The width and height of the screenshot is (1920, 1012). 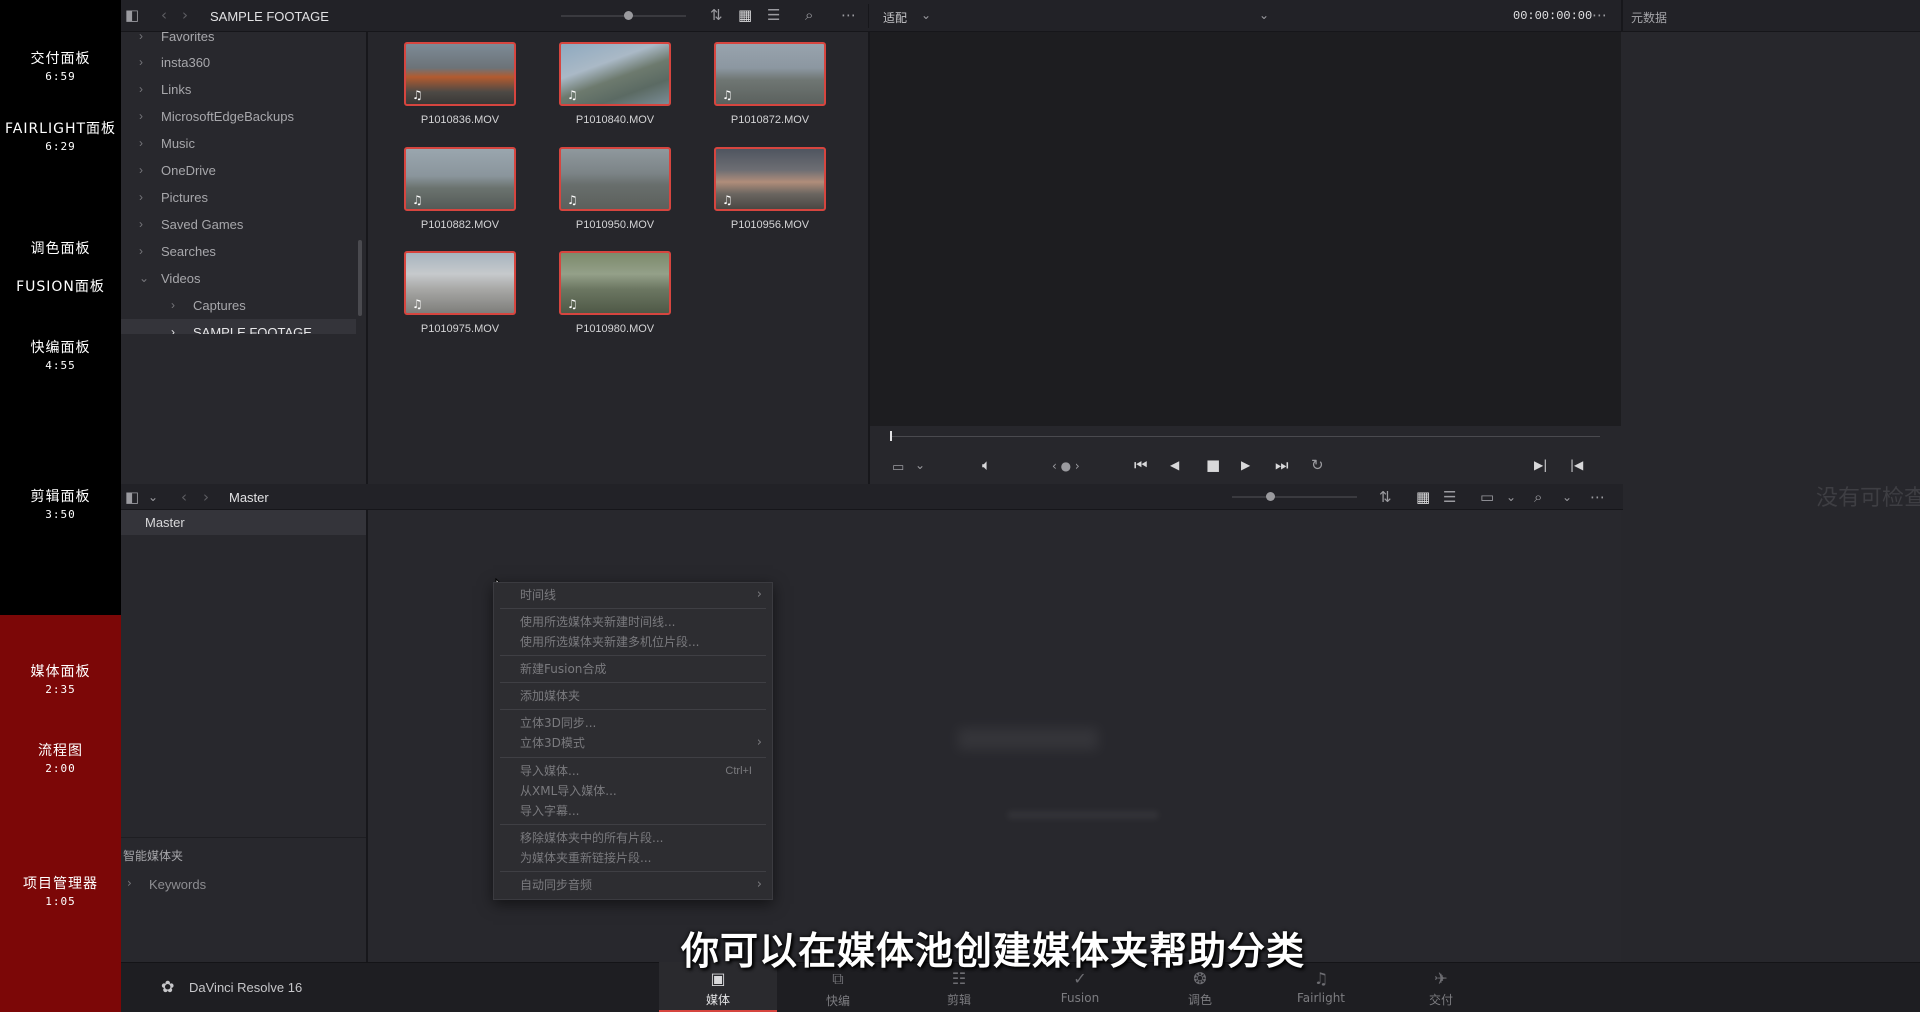 What do you see at coordinates (770, 189) in the screenshot?
I see `clip-thumbnail-card: ♫ P1010956.MOV` at bounding box center [770, 189].